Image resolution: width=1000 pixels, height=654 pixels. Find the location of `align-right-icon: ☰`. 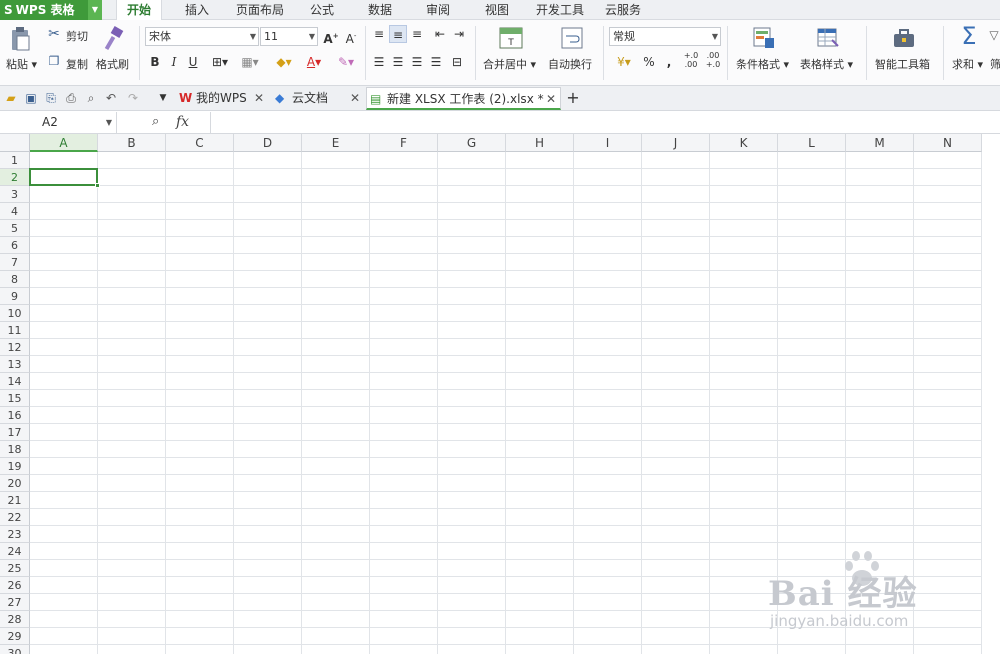

align-right-icon: ☰ is located at coordinates (417, 62).